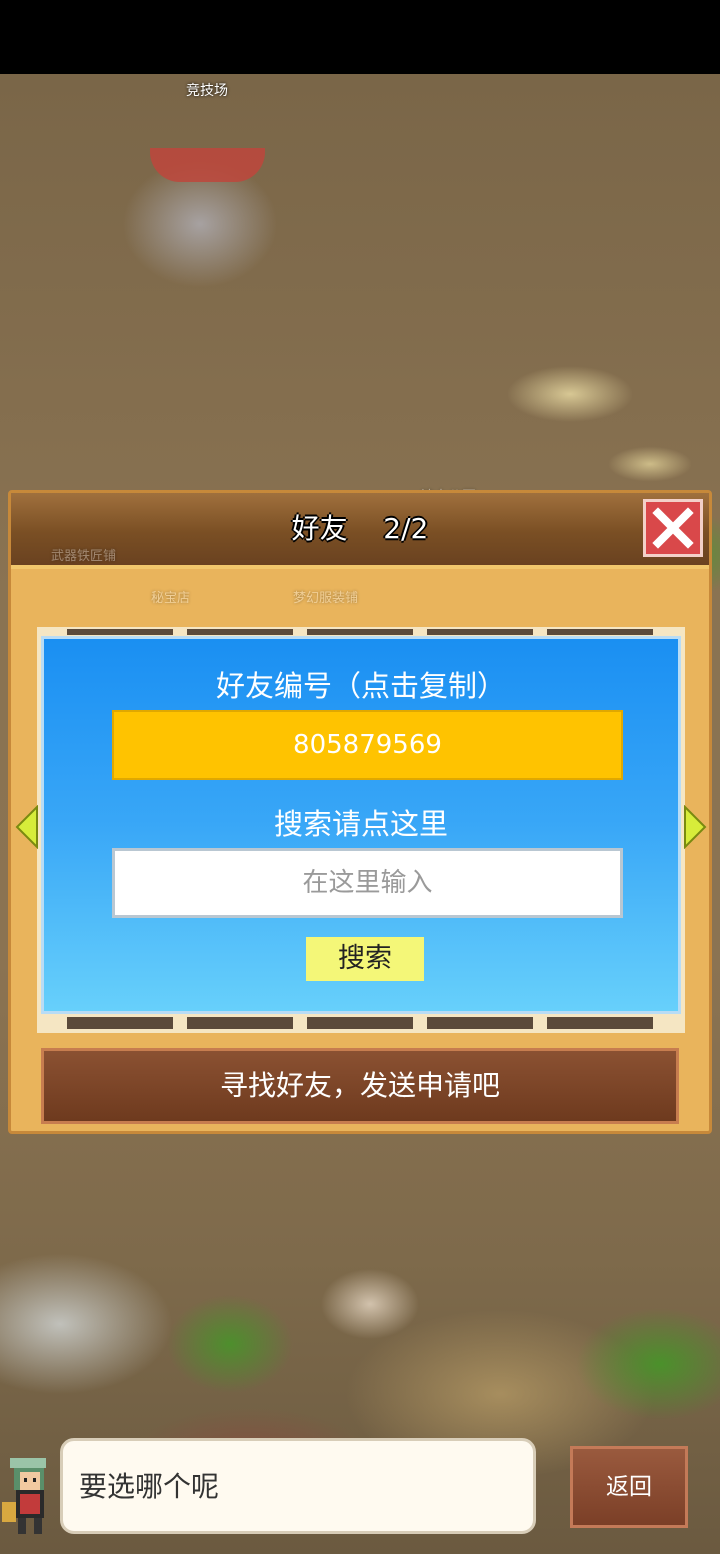 Image resolution: width=720 pixels, height=1554 pixels. I want to click on find-friends-banner: 寻找好友，发送申请吧, so click(360, 1086).